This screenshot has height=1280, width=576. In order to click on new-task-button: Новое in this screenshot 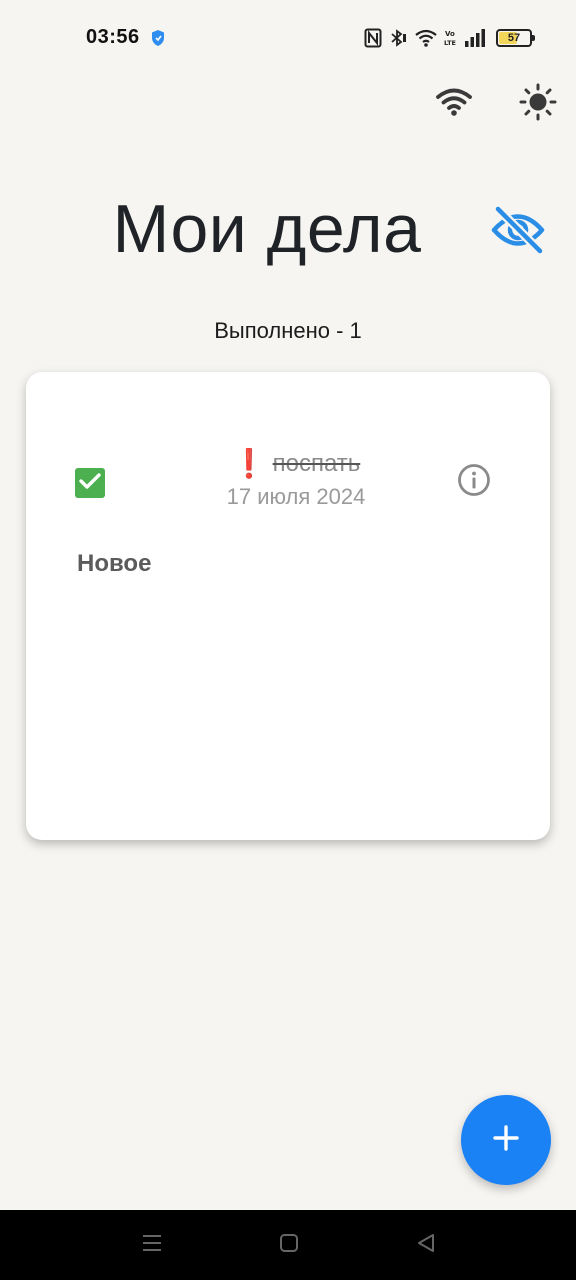, I will do `click(114, 564)`.